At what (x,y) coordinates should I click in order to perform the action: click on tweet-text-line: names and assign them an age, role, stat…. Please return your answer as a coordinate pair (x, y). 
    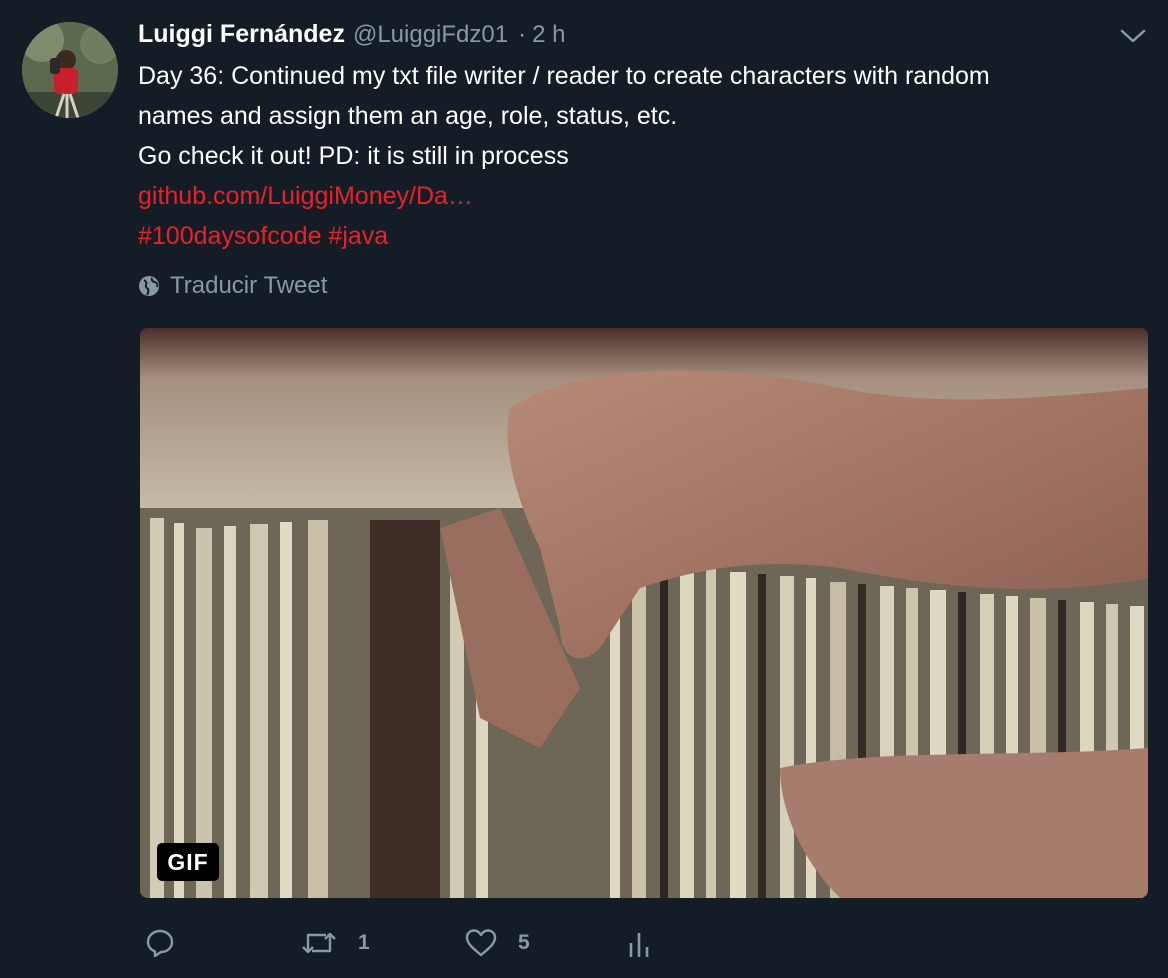
    Looking at the image, I should click on (408, 116).